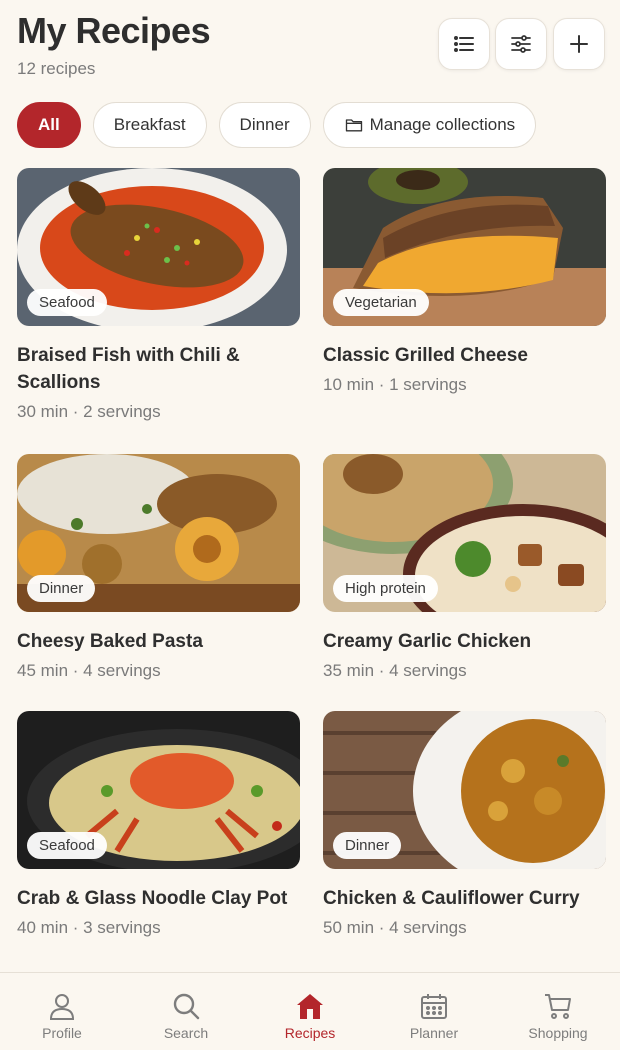 The height and width of the screenshot is (1050, 620). I want to click on chip-manage-collections: Manage collections, so click(429, 125).